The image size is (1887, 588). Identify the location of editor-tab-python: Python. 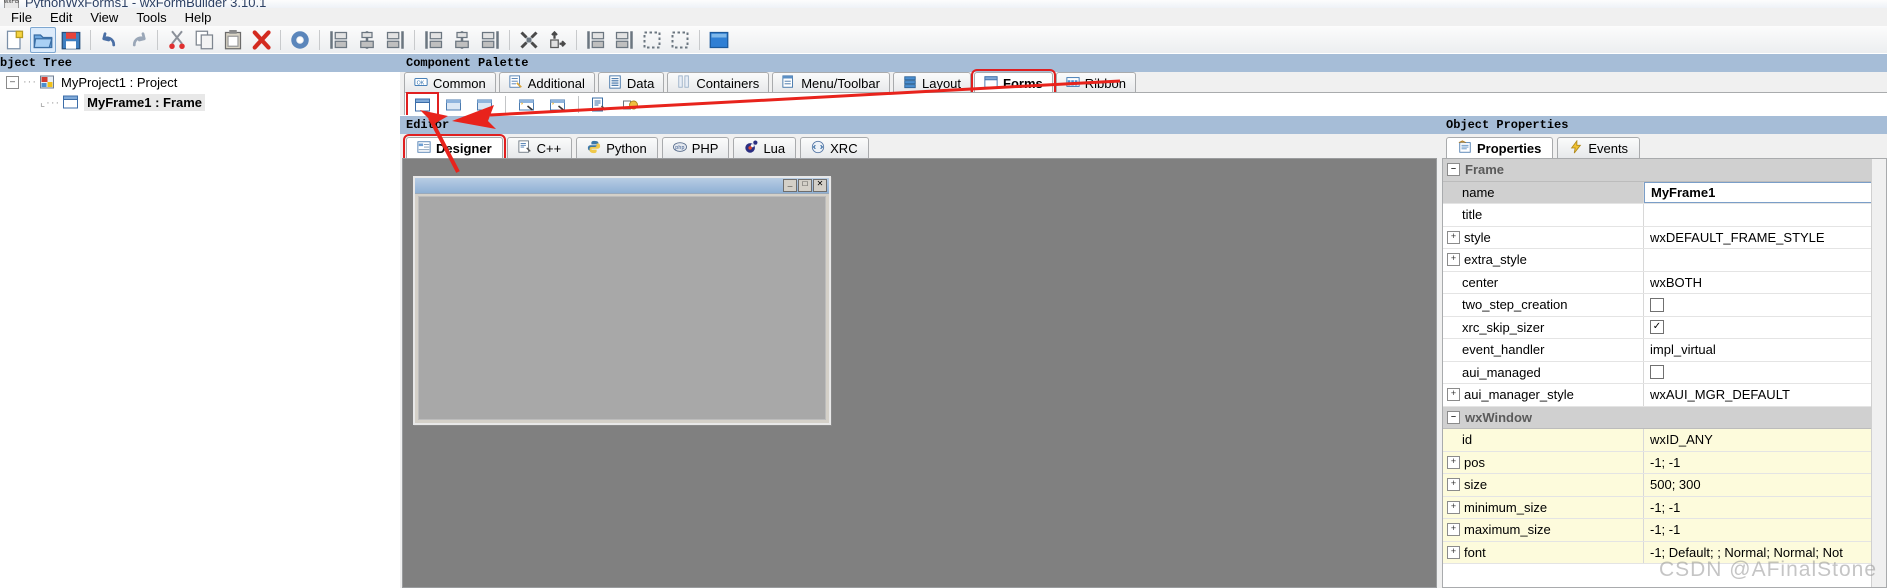
(617, 148).